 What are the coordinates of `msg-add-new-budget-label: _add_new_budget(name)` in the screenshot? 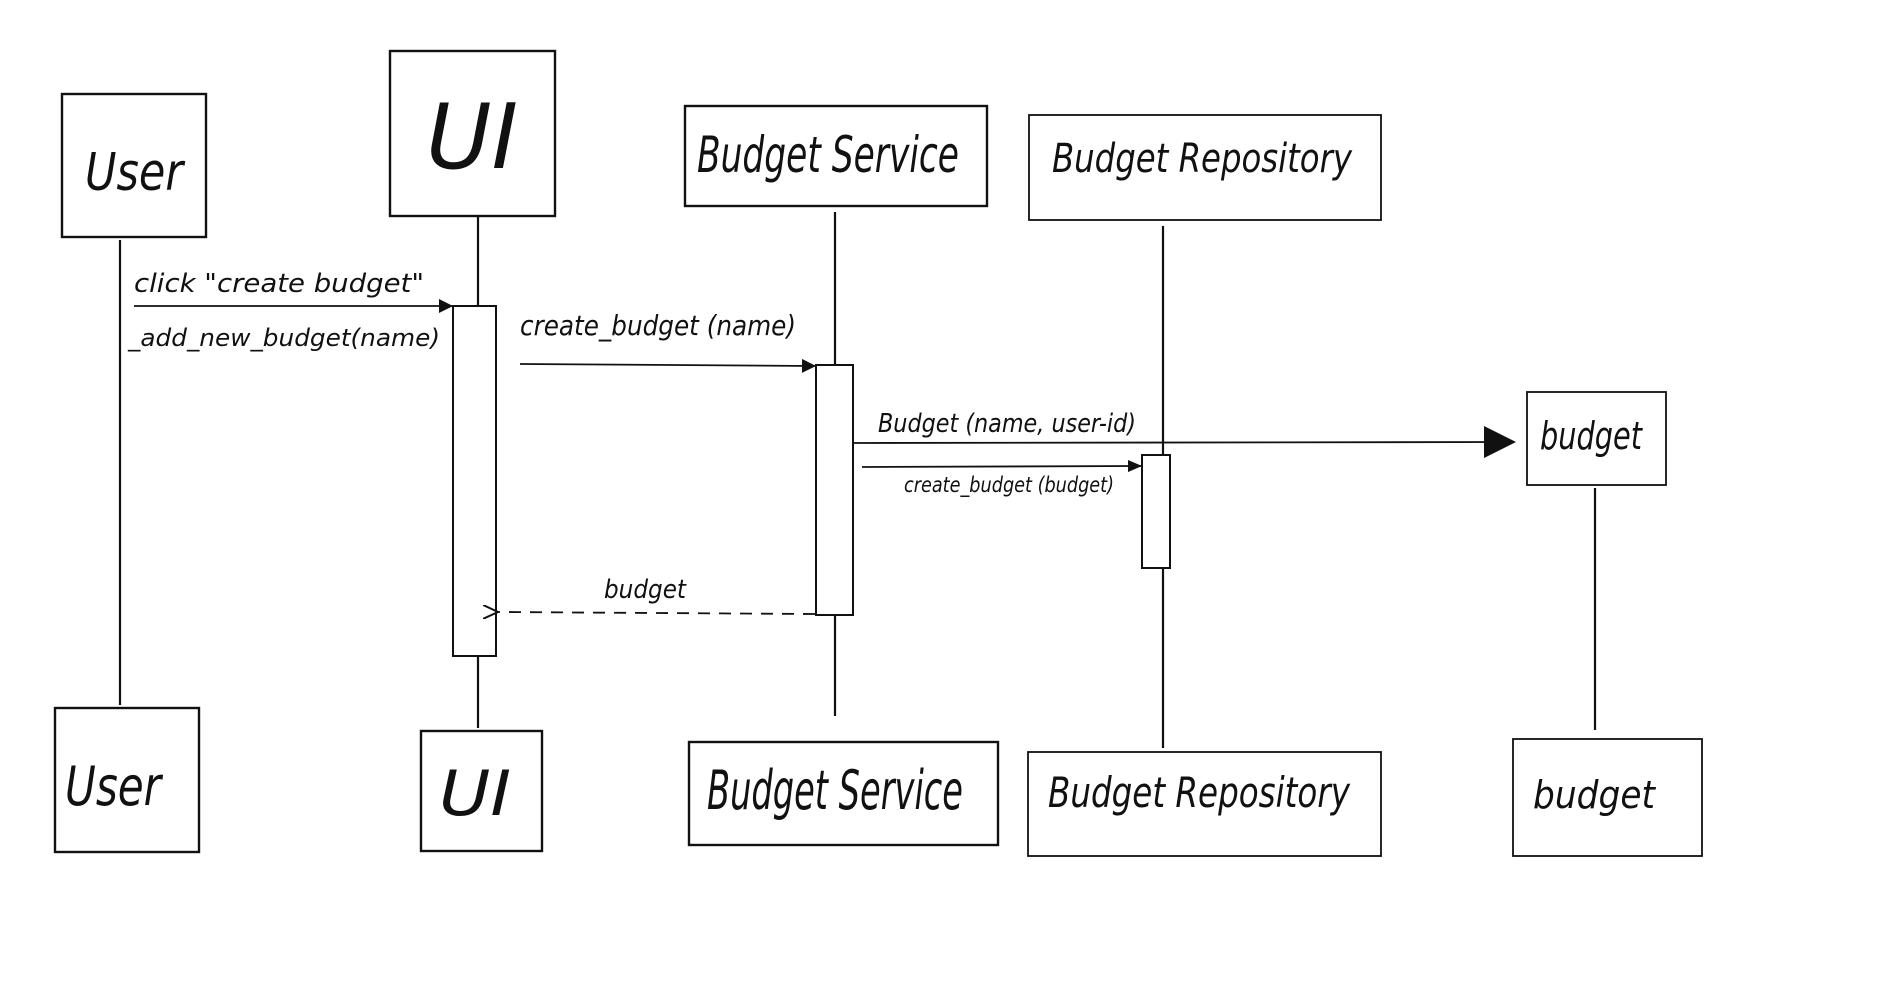 It's located at (283, 338).